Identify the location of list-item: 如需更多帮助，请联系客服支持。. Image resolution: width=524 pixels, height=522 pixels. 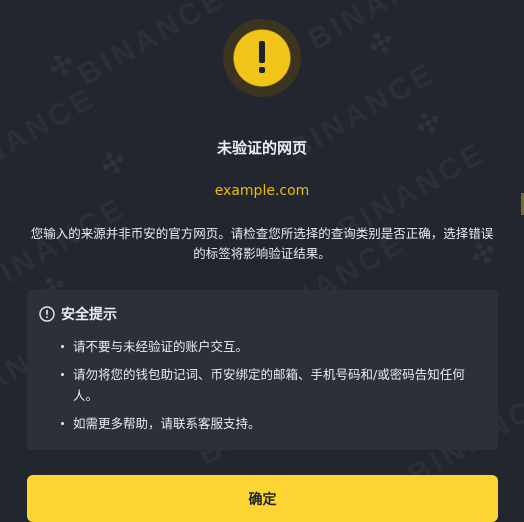
(273, 423).